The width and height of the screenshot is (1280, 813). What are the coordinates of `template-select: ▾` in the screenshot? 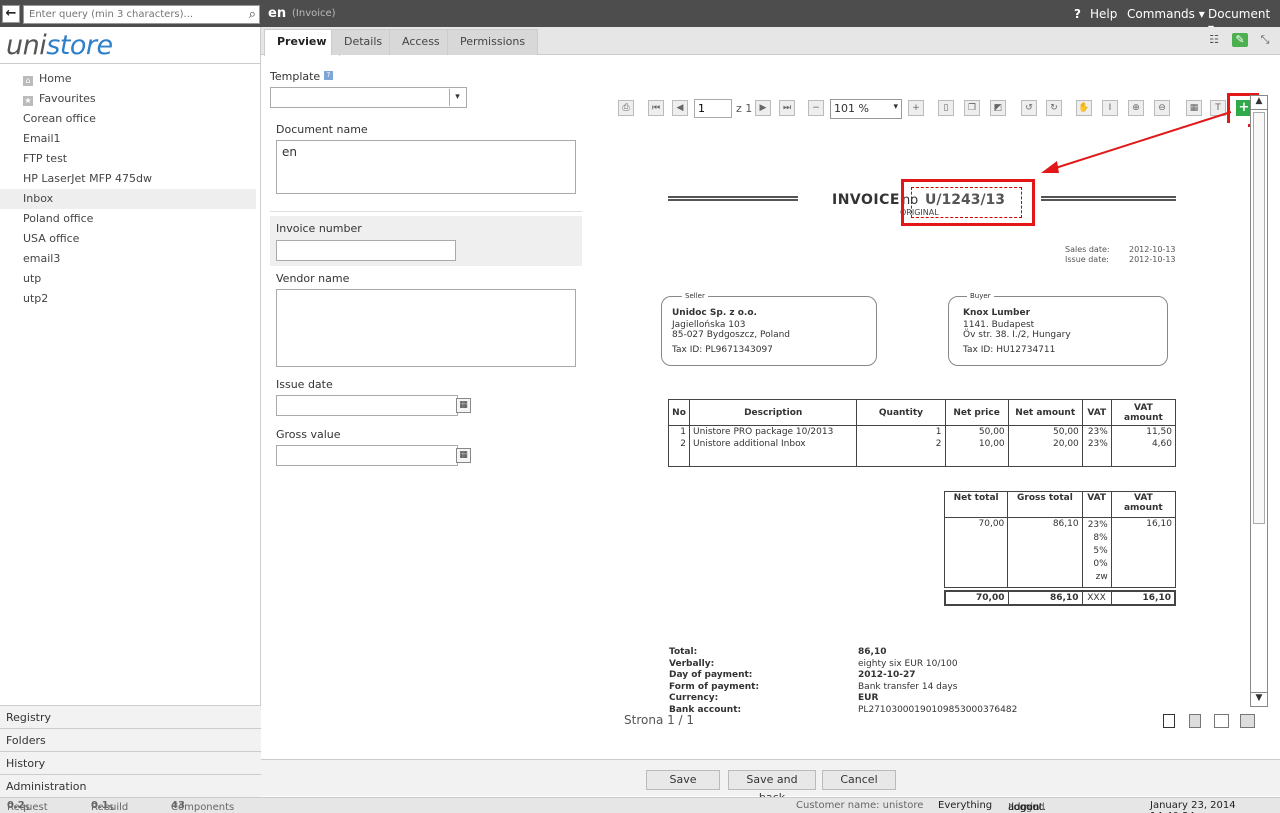 It's located at (368, 97).